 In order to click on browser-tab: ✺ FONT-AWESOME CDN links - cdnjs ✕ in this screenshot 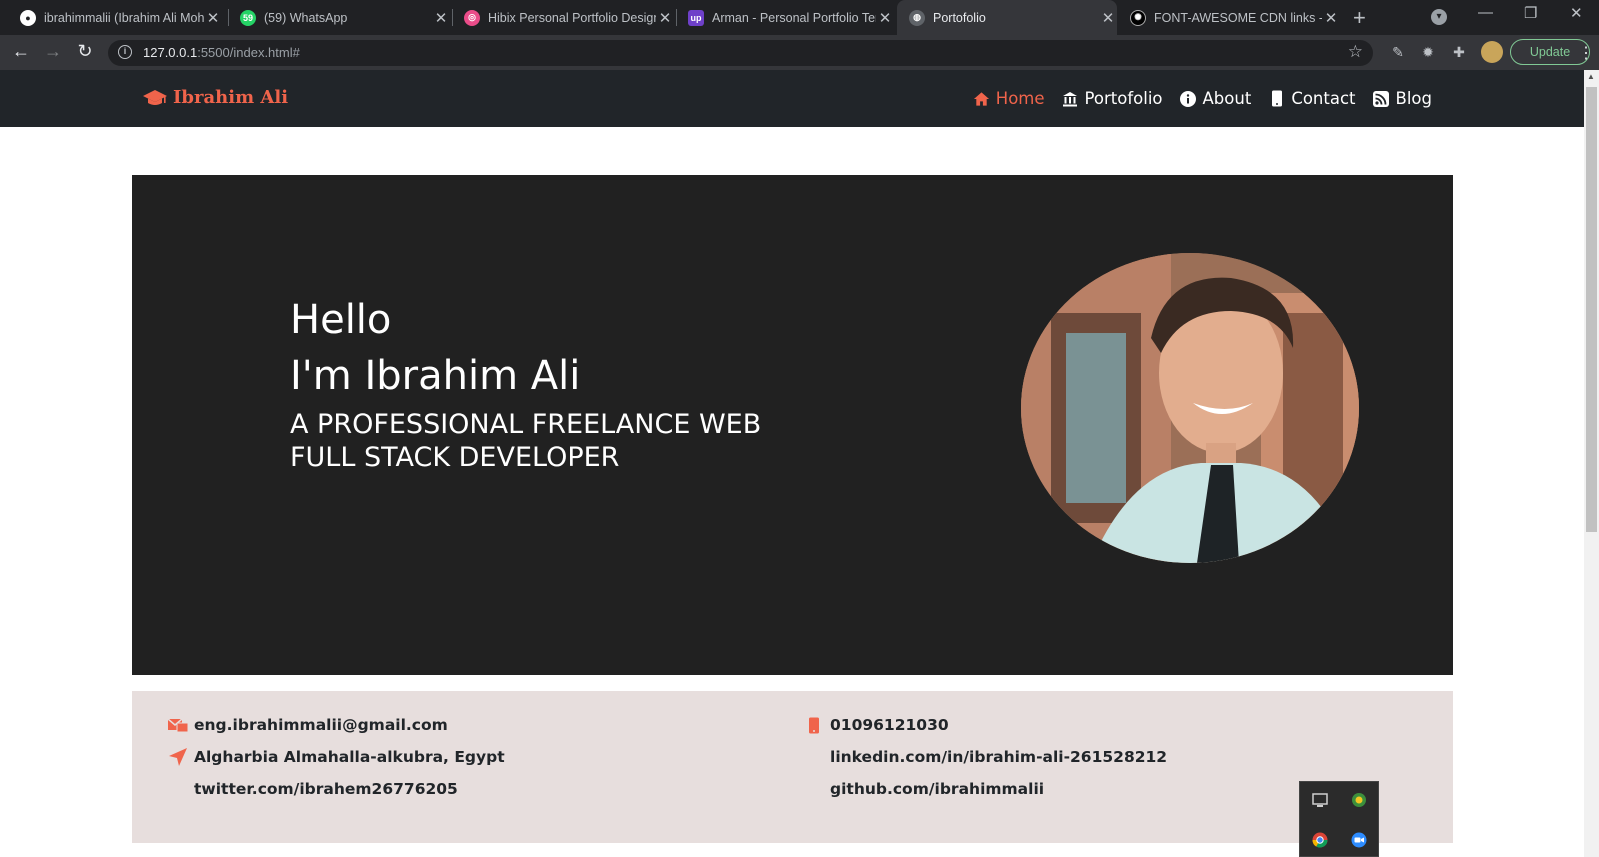, I will do `click(1231, 17)`.